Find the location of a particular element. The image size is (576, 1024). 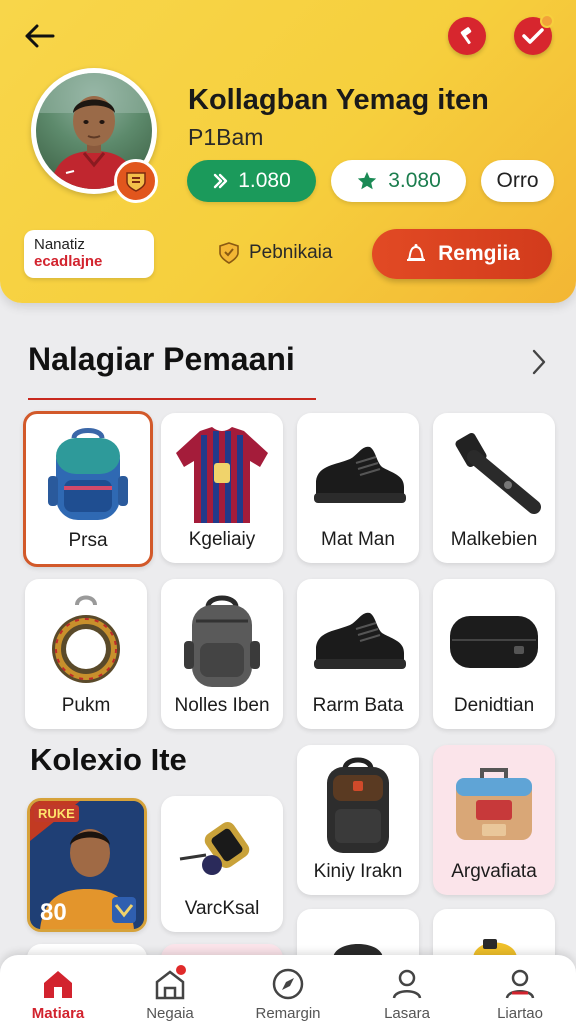

bell-icon is located at coordinates (416, 252).